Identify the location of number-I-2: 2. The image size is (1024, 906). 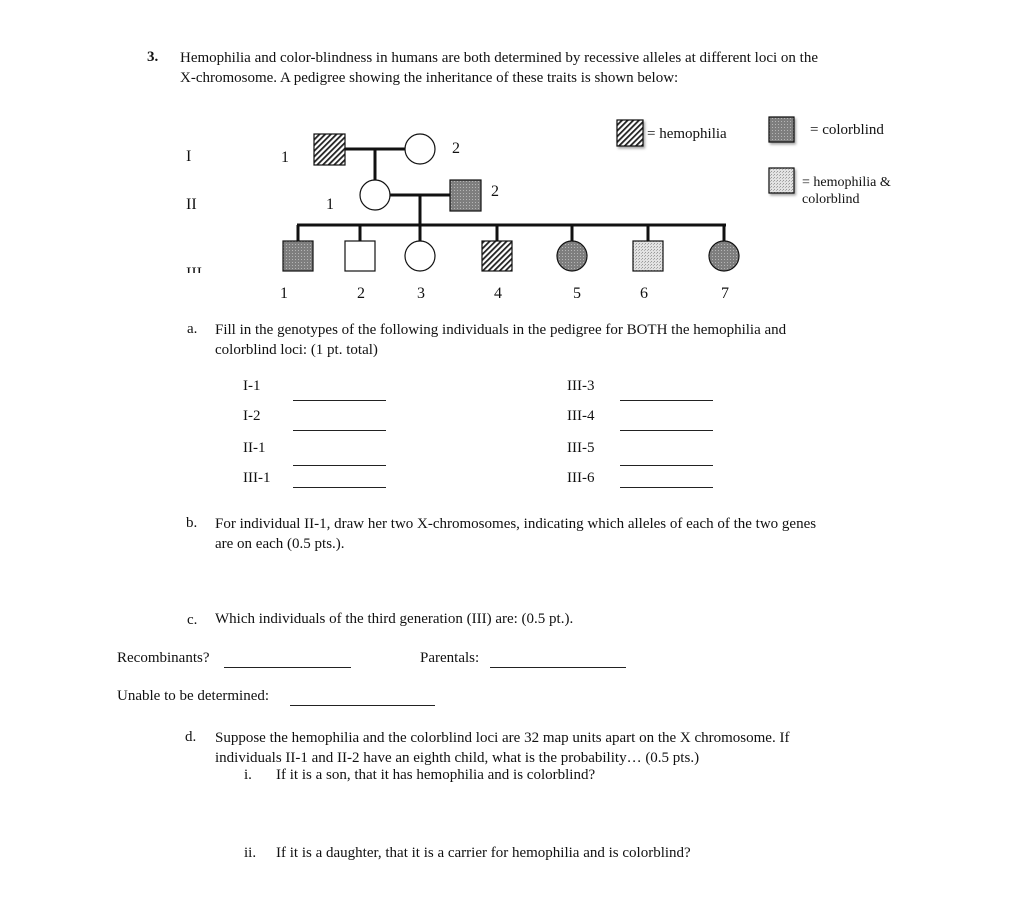
(456, 148).